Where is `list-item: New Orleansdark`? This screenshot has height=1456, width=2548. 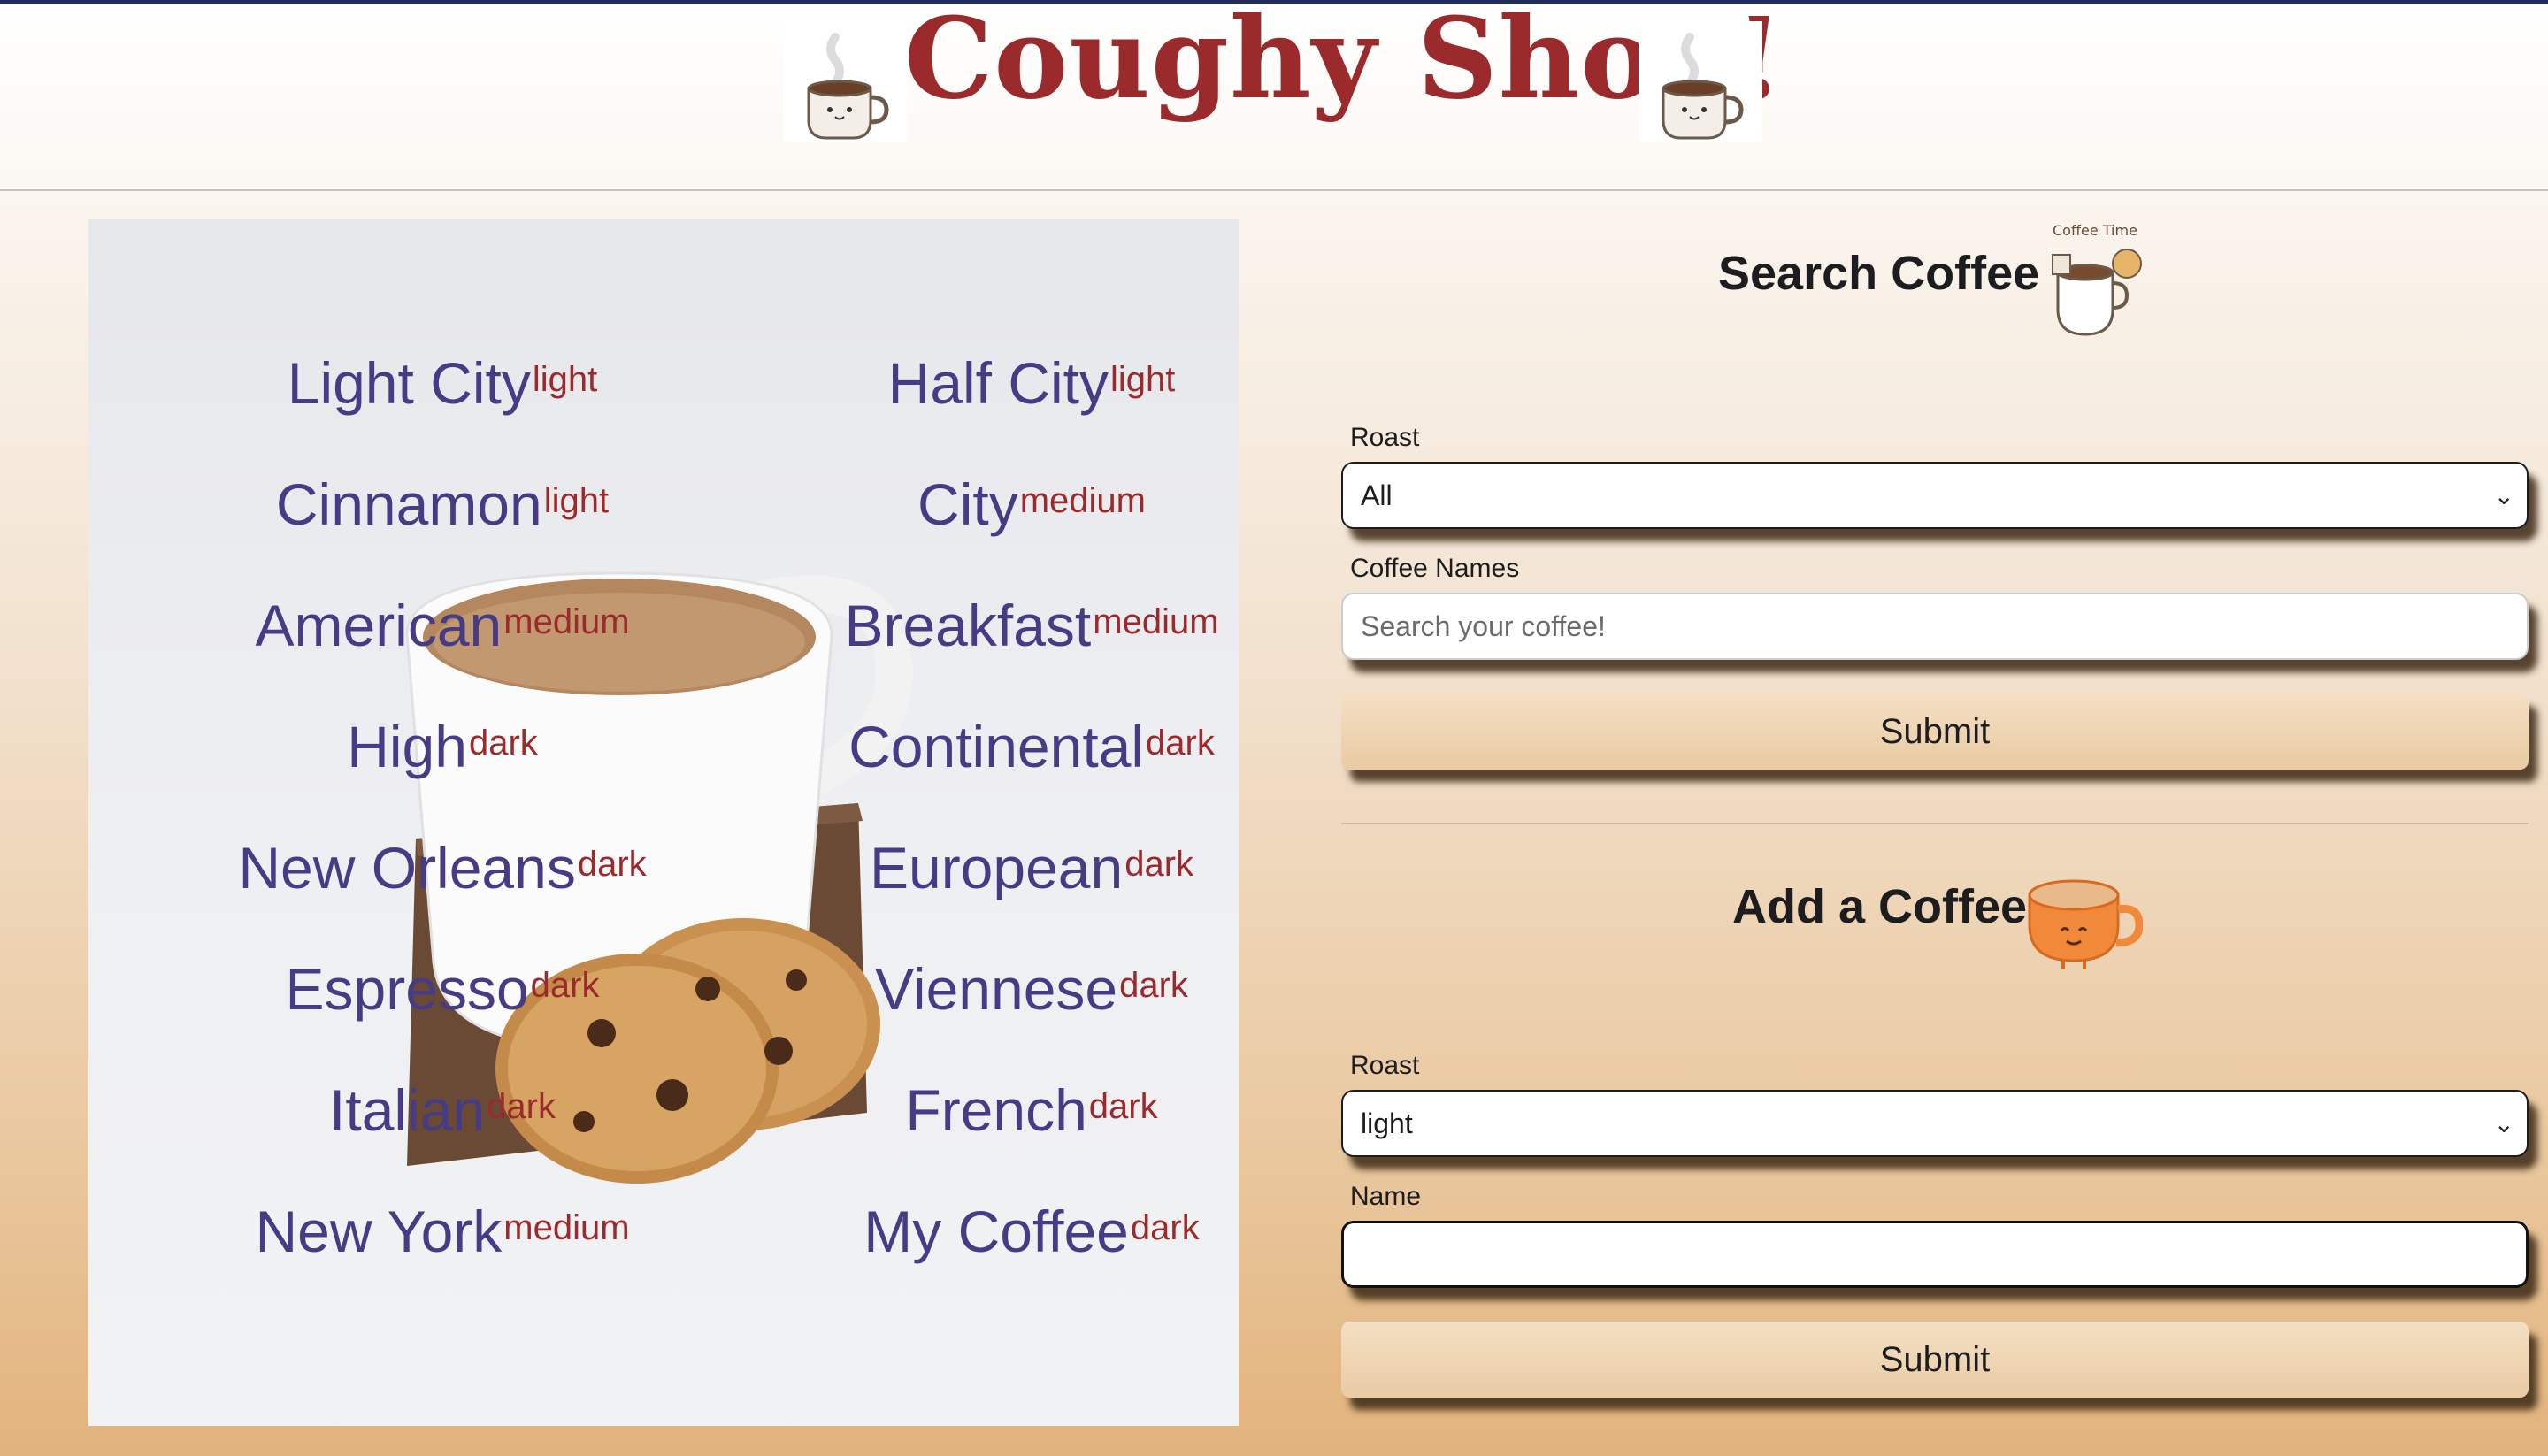
list-item: New Orleansdark is located at coordinates (442, 868).